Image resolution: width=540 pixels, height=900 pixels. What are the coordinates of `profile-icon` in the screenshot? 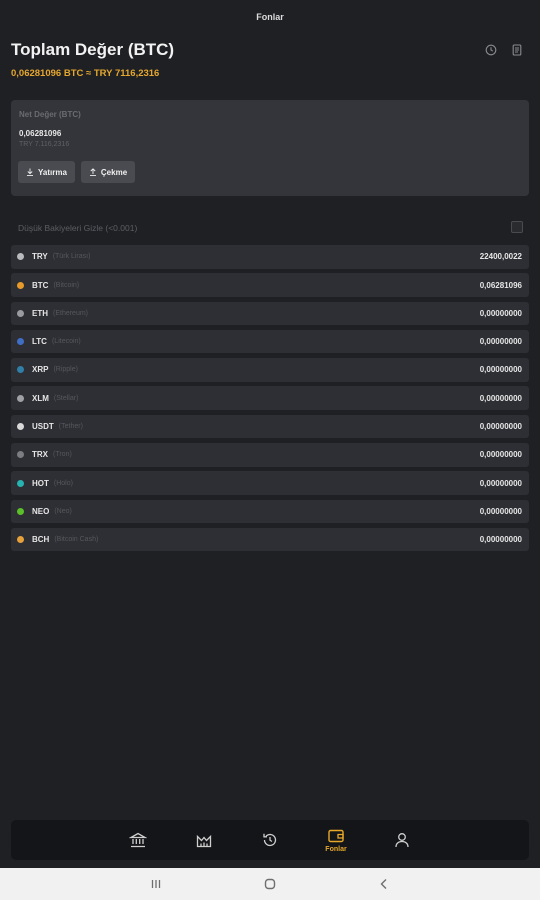 It's located at (402, 840).